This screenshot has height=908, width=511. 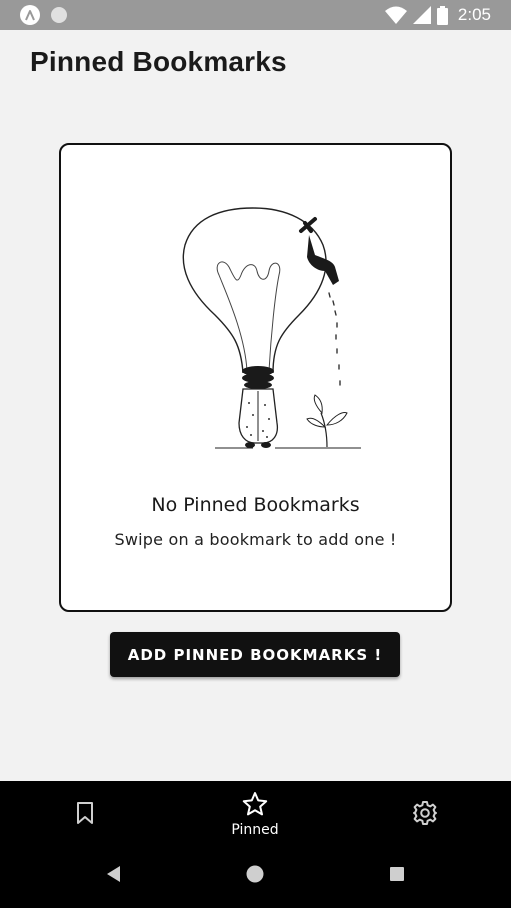 What do you see at coordinates (395, 15) in the screenshot?
I see `wifi-icon` at bounding box center [395, 15].